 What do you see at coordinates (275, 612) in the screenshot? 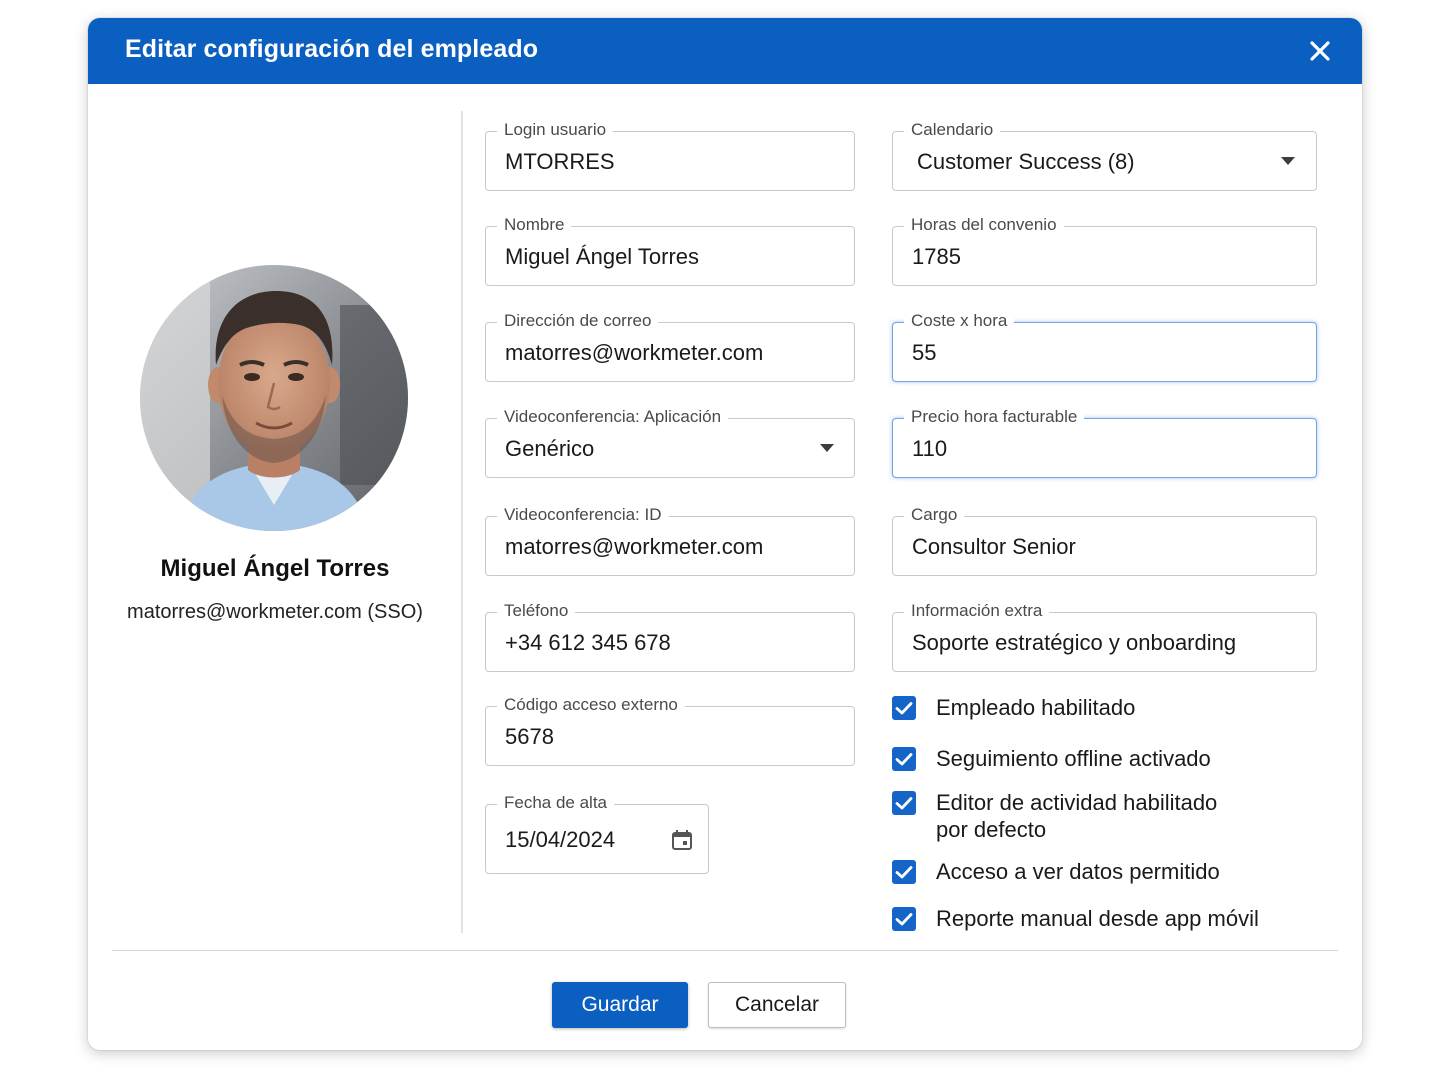
I see `profile-email: matorres@workmeter.com (SSO)` at bounding box center [275, 612].